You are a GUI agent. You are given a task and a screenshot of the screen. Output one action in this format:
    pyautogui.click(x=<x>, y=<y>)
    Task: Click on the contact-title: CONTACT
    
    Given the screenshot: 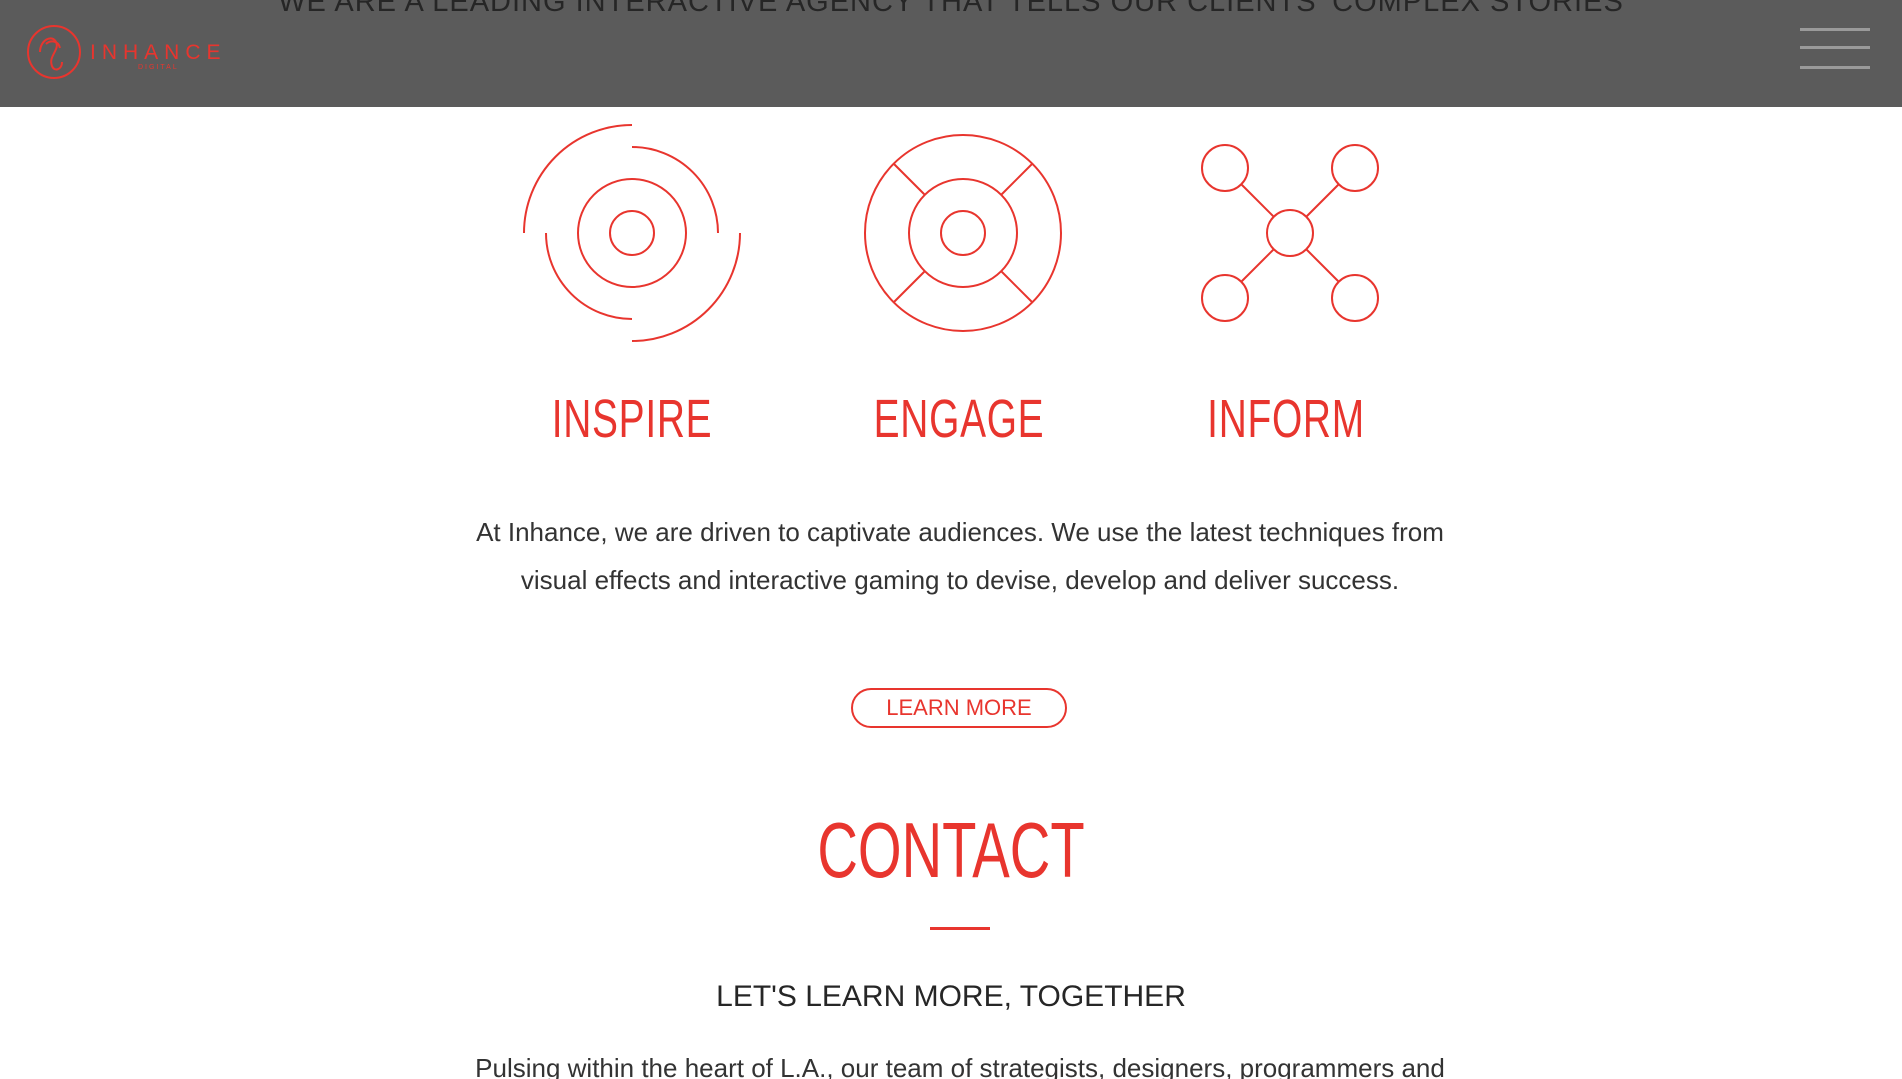 What is the action you would take?
    pyautogui.click(x=951, y=850)
    